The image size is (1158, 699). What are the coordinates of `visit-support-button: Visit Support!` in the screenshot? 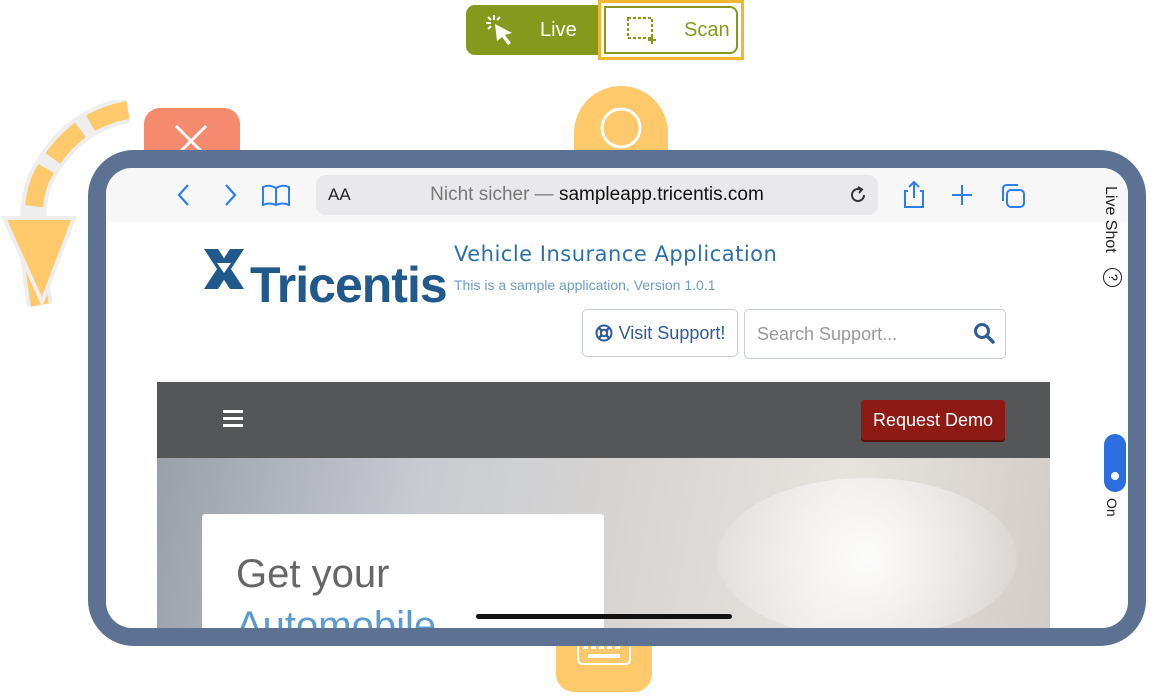 It's located at (660, 333).